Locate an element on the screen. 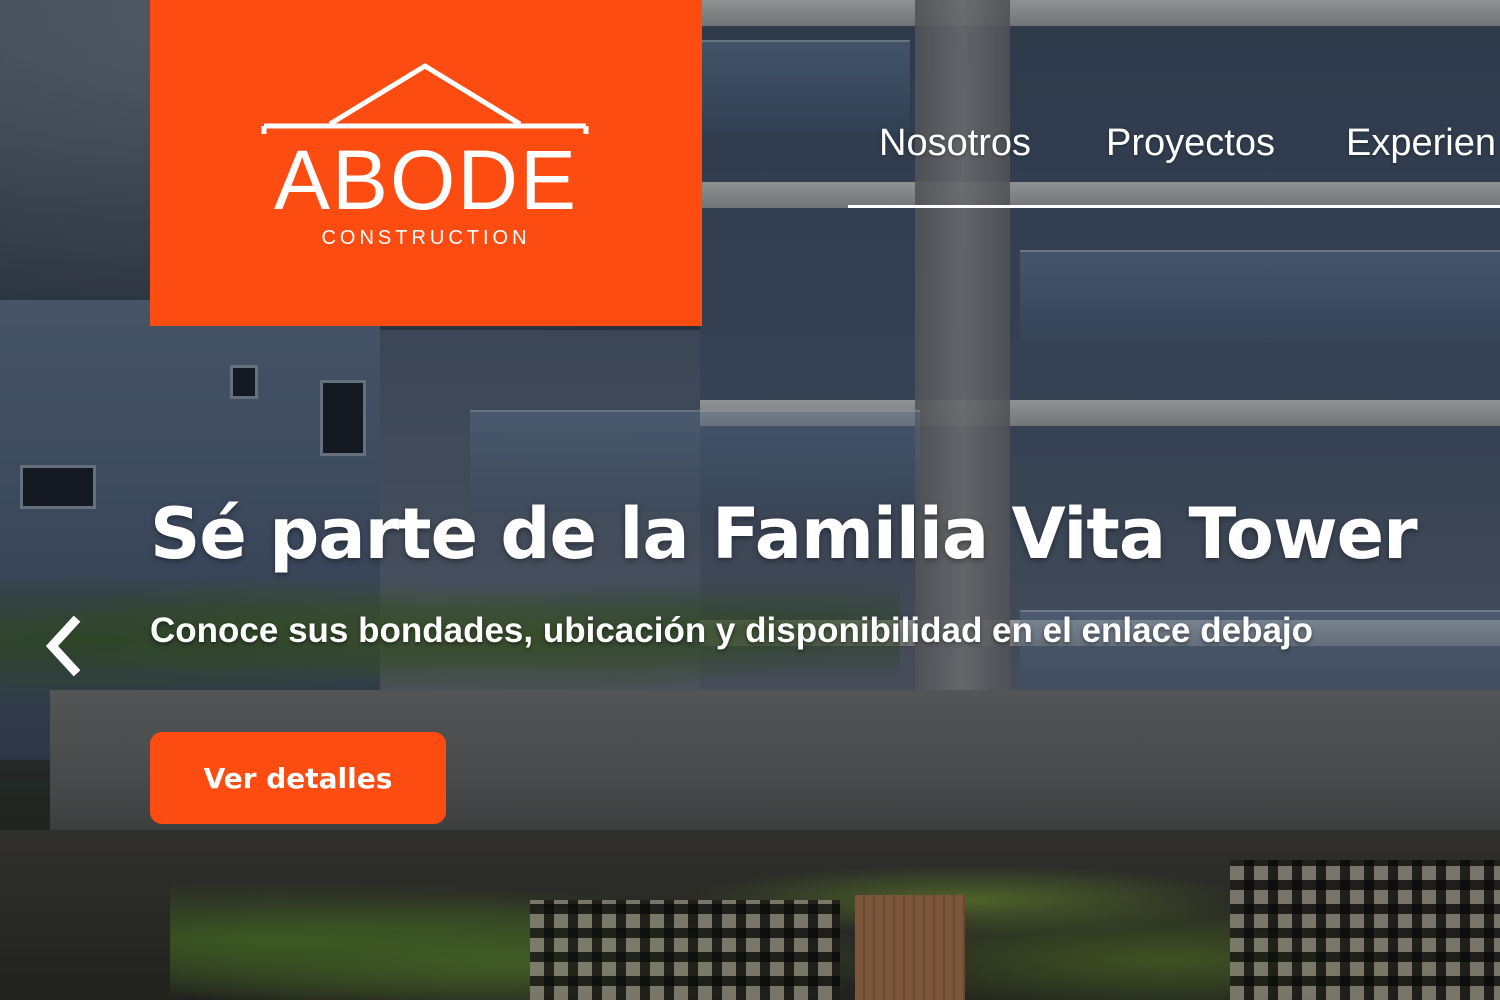 The height and width of the screenshot is (1000, 1500). logo-wordmark: ABODE is located at coordinates (426, 180).